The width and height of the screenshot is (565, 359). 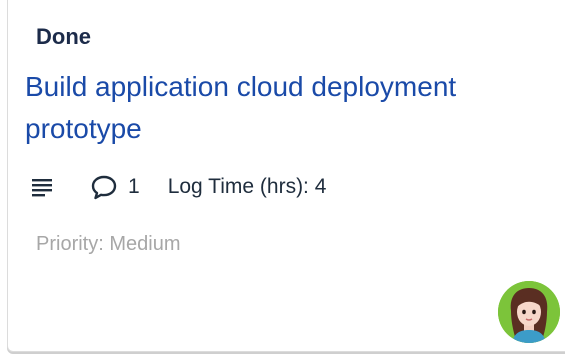 I want to click on card-meta-row: 1 Log Time (hrs): 4, so click(x=178, y=187).